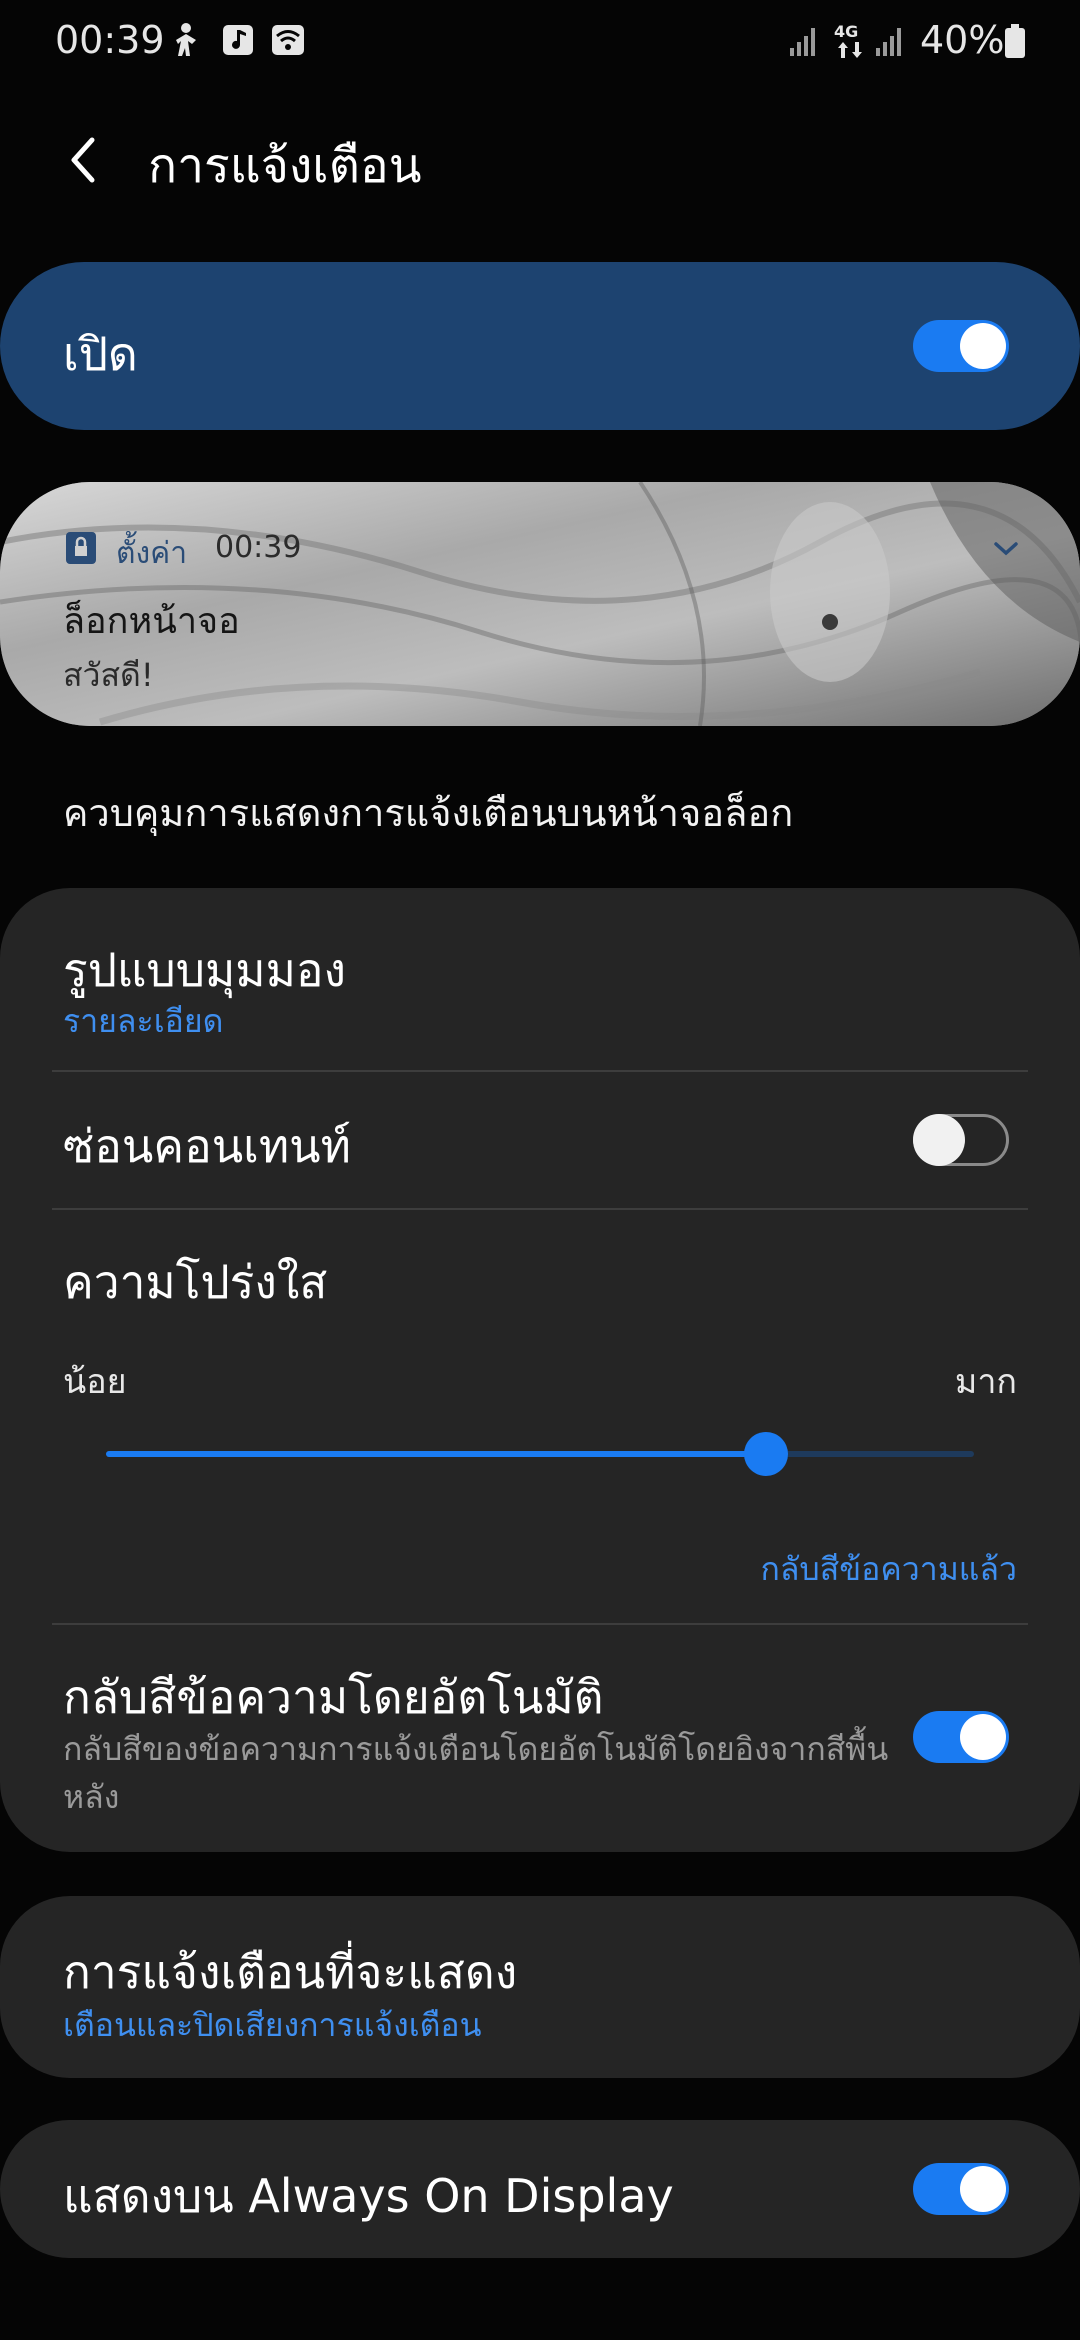 This screenshot has height=2340, width=1080. I want to click on lock-screen-preview: ตั้งค่า 00:39 ล็อกหน้าจอ สวัสดี!, so click(540, 604).